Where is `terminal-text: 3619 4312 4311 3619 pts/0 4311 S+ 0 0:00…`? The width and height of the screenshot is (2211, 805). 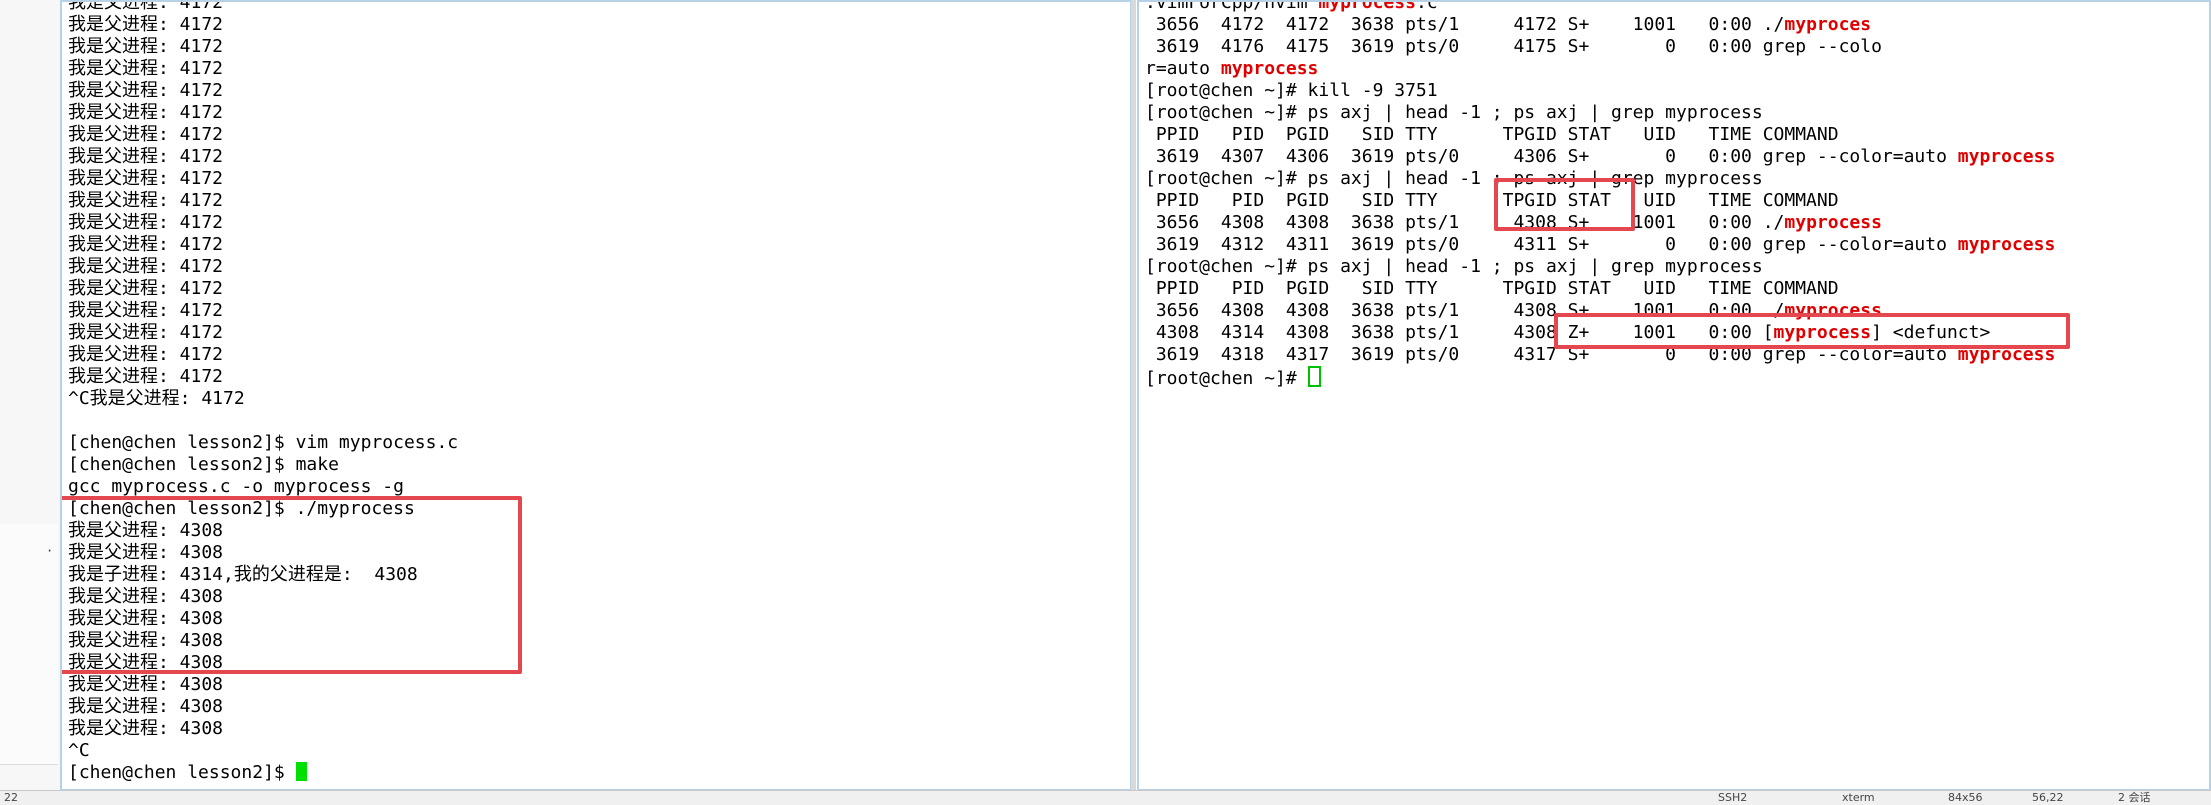 terminal-text: 3619 4312 4311 3619 pts/0 4311 S+ 0 0:00… is located at coordinates (1551, 244).